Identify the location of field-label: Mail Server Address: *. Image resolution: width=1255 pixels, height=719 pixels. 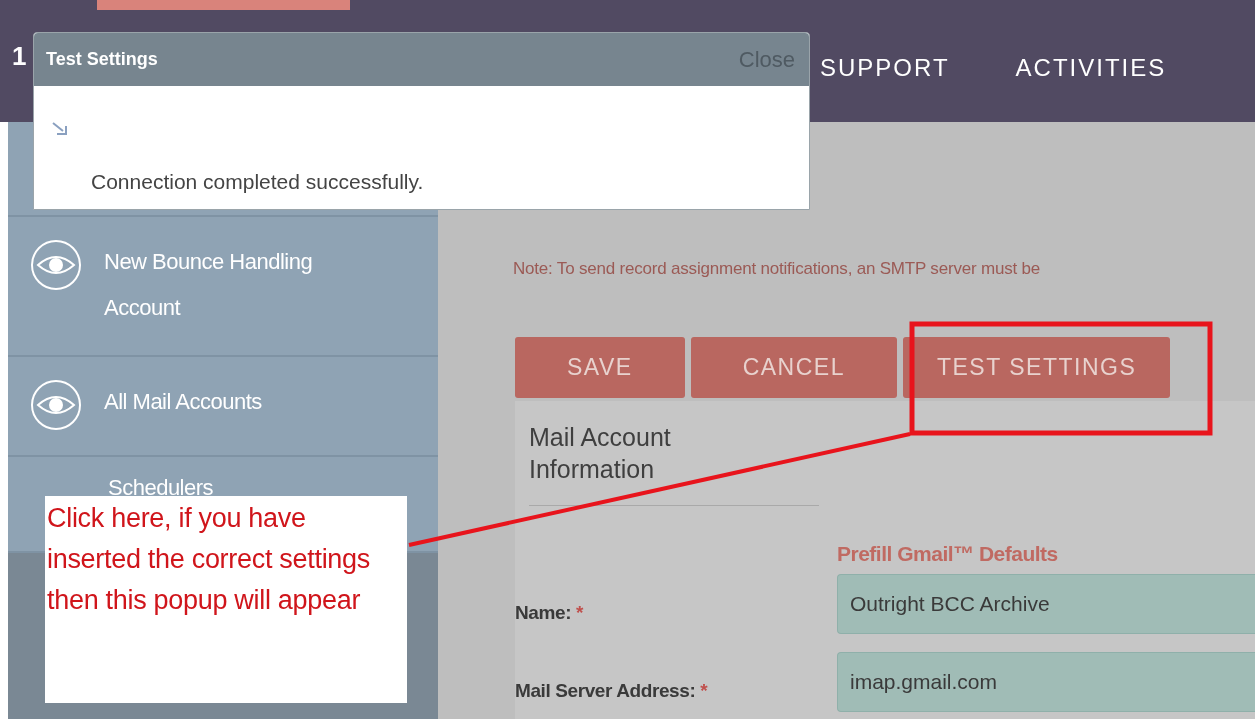
(612, 690).